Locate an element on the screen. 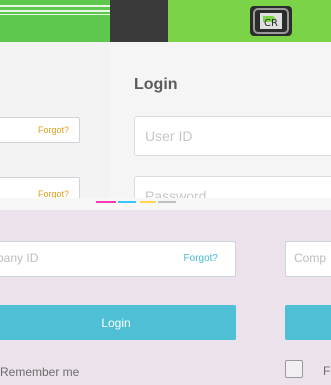 The width and height of the screenshot is (331, 385). remember-me-checkbox is located at coordinates (294, 369).